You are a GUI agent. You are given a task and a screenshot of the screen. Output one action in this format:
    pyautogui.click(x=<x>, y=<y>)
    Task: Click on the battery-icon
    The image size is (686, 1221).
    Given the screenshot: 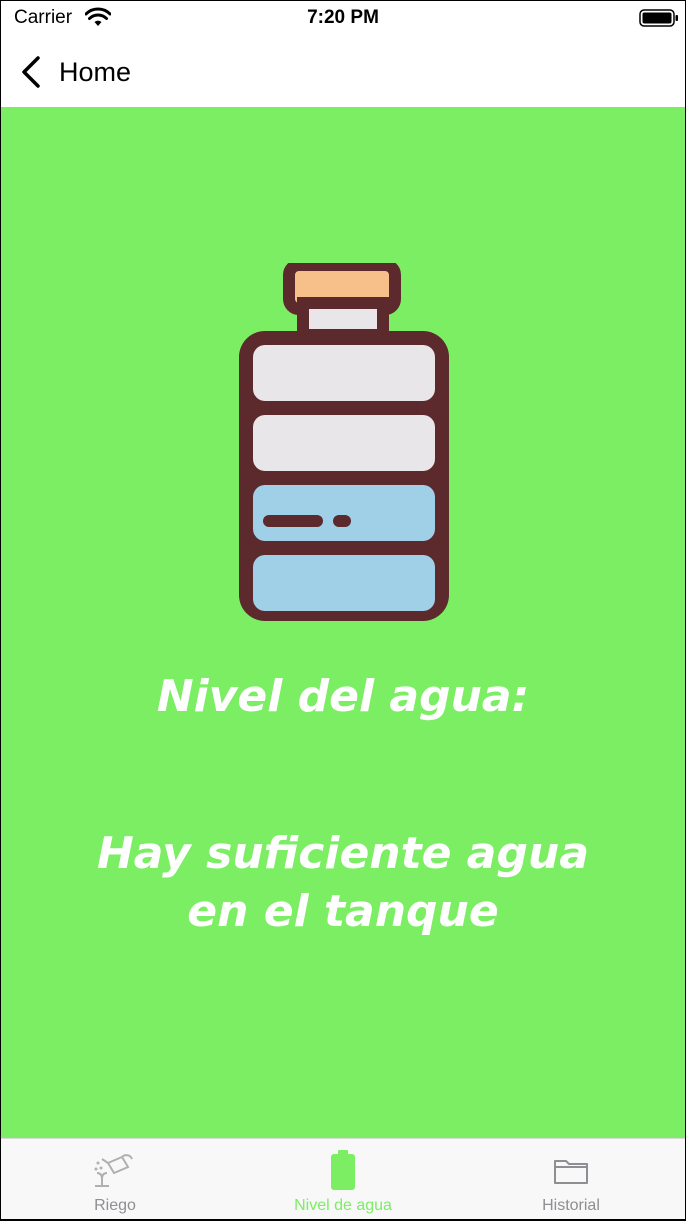 What is the action you would take?
    pyautogui.click(x=343, y=1170)
    